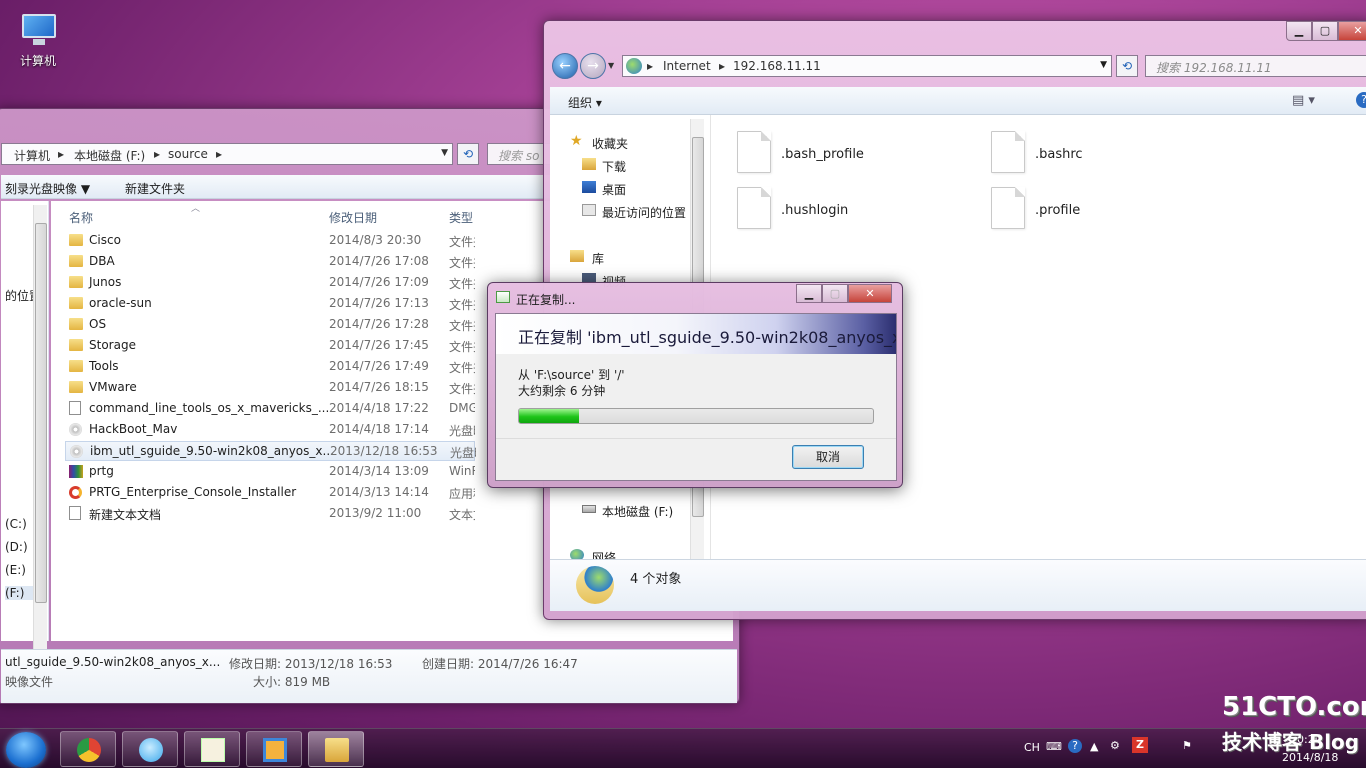 The image size is (1366, 768). I want to click on nav-item-recent: 最近访问的位置, so click(644, 212).